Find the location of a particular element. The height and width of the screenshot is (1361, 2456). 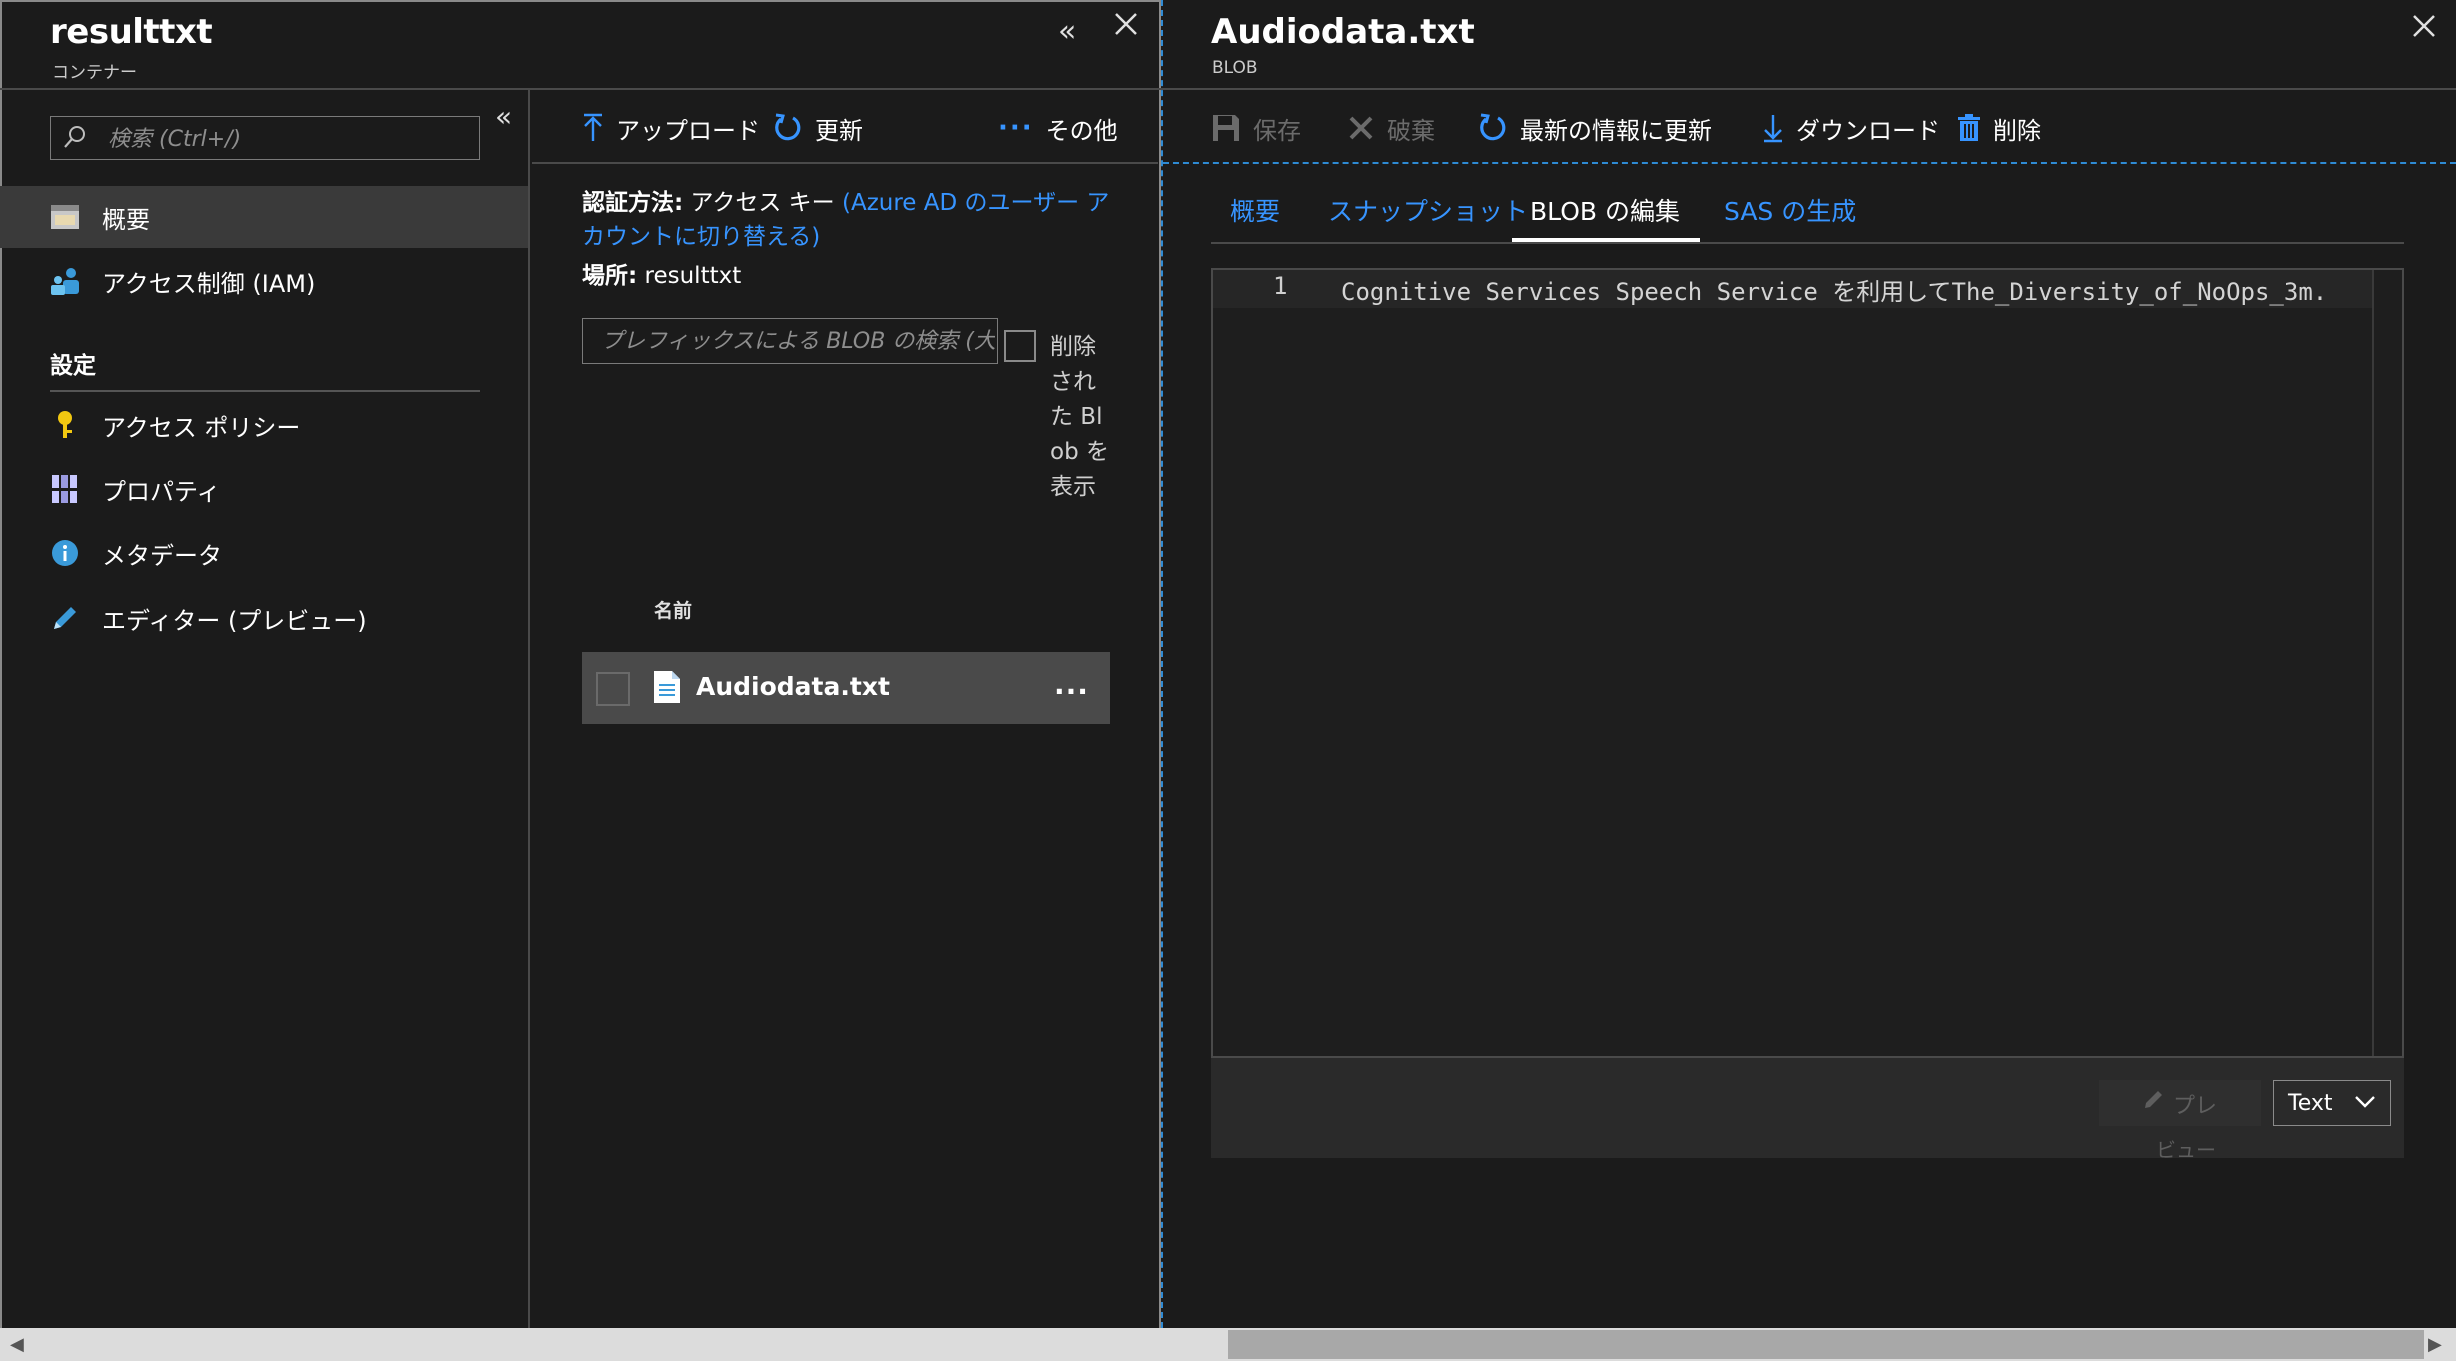

upload-label: アップロード is located at coordinates (688, 130).